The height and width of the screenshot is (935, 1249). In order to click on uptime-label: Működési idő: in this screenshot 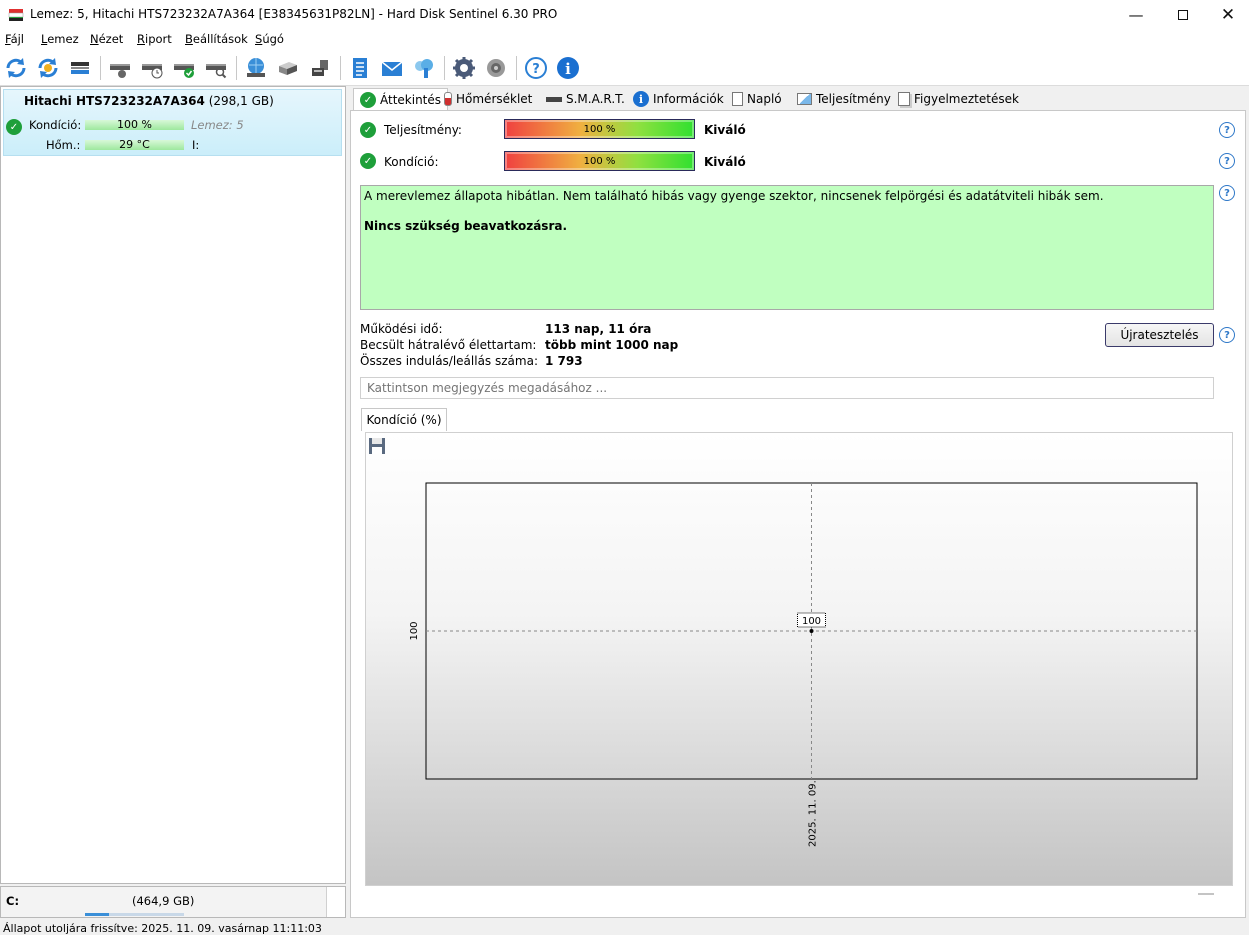, I will do `click(401, 329)`.